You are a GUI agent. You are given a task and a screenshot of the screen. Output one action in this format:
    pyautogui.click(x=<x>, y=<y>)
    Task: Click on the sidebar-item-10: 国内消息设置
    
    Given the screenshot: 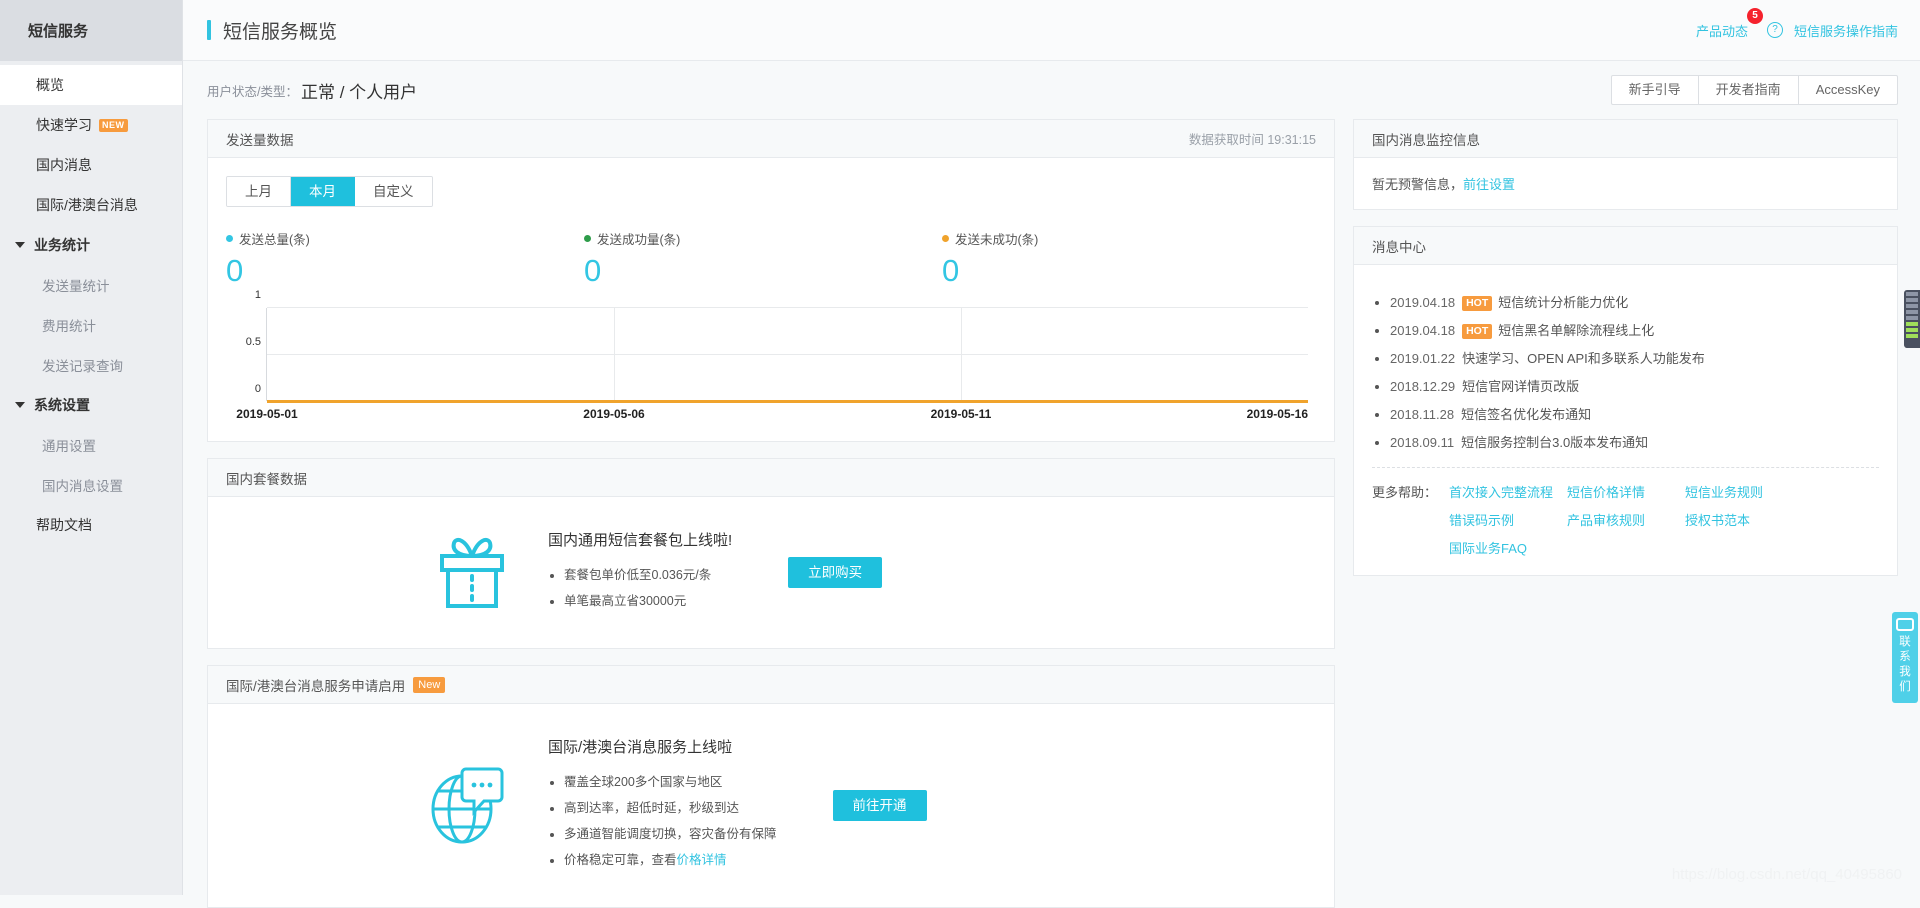 What is the action you would take?
    pyautogui.click(x=91, y=485)
    